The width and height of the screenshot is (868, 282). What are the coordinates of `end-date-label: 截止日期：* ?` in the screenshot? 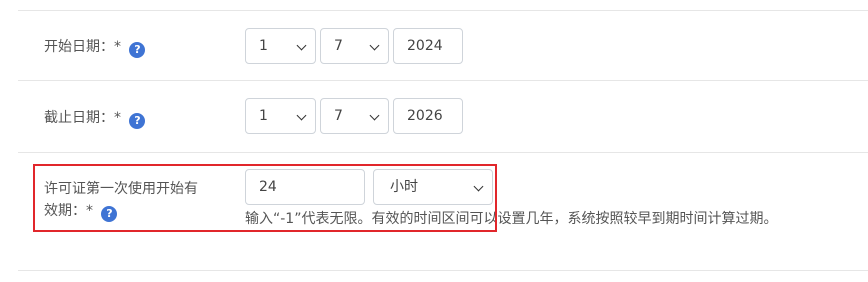 It's located at (95, 118).